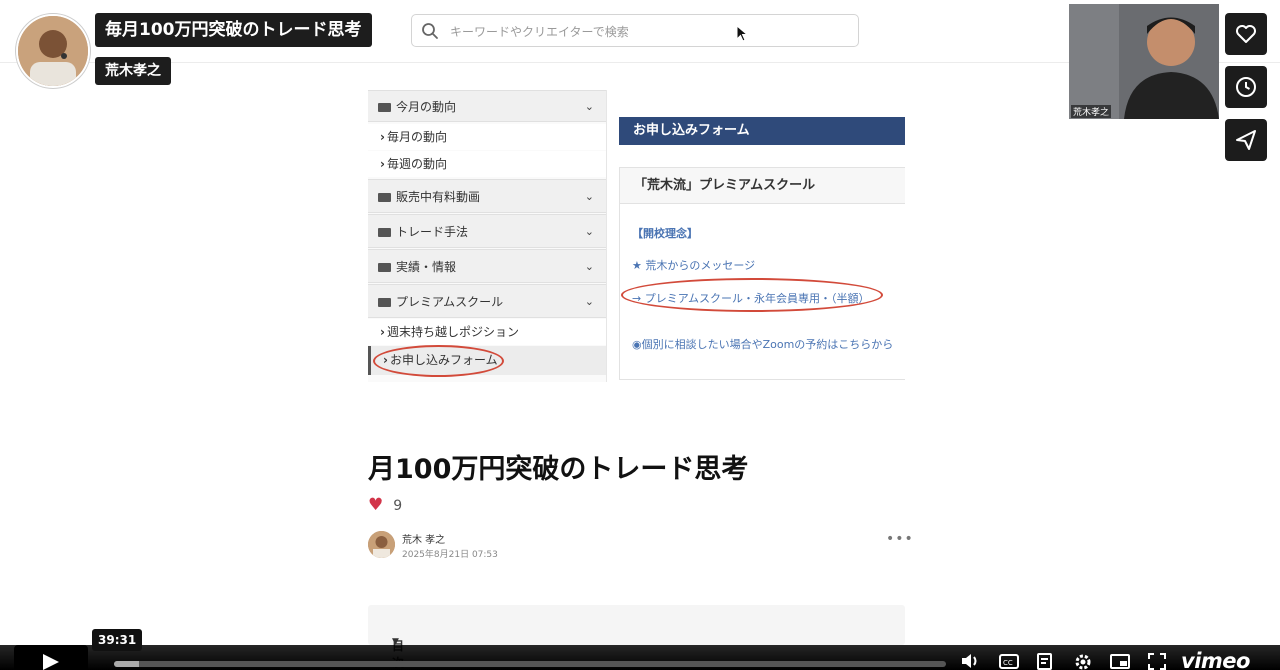 The image size is (1280, 670). I want to click on progress-fill, so click(126, 664).